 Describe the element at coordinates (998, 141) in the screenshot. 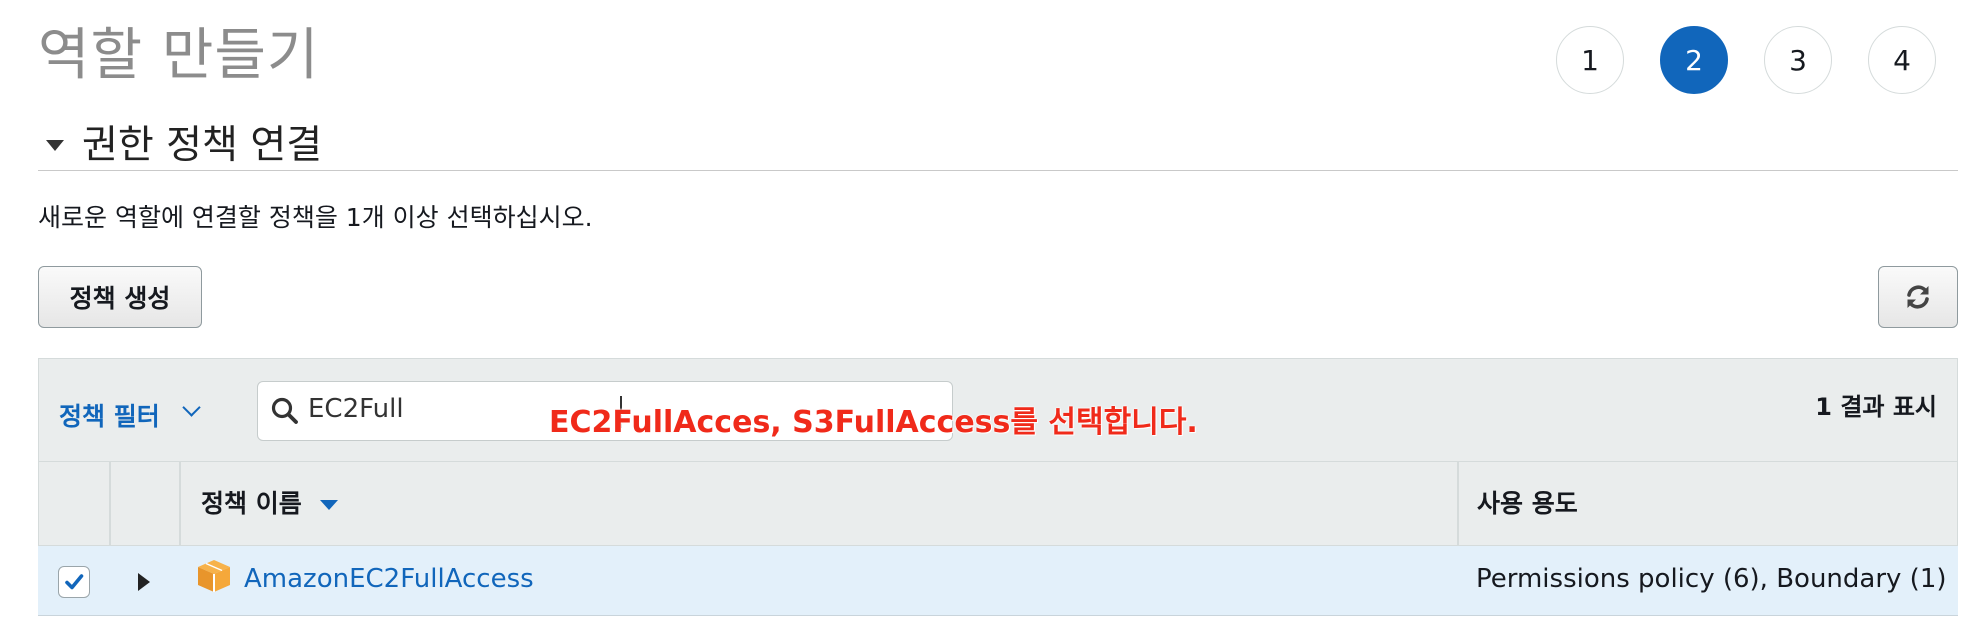

I see `section-header: 권한 정책 연결` at that location.